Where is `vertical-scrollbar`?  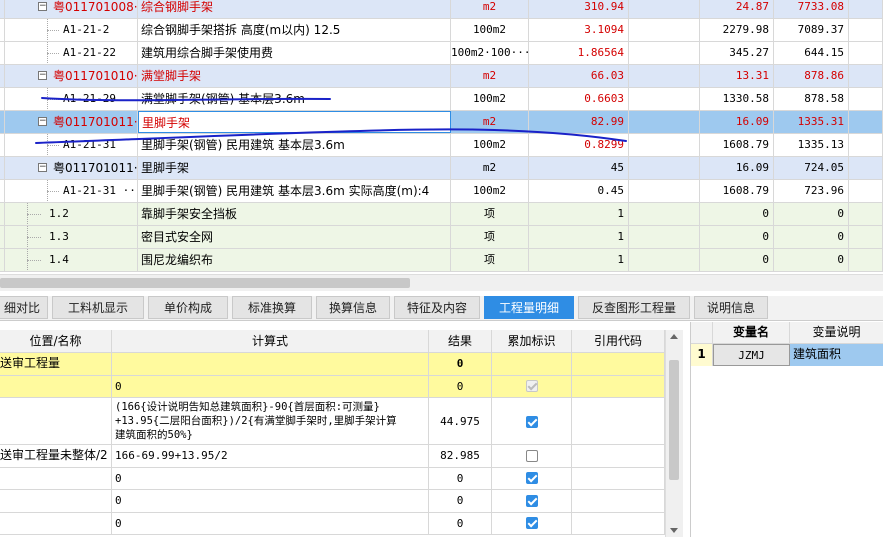 vertical-scrollbar is located at coordinates (674, 433).